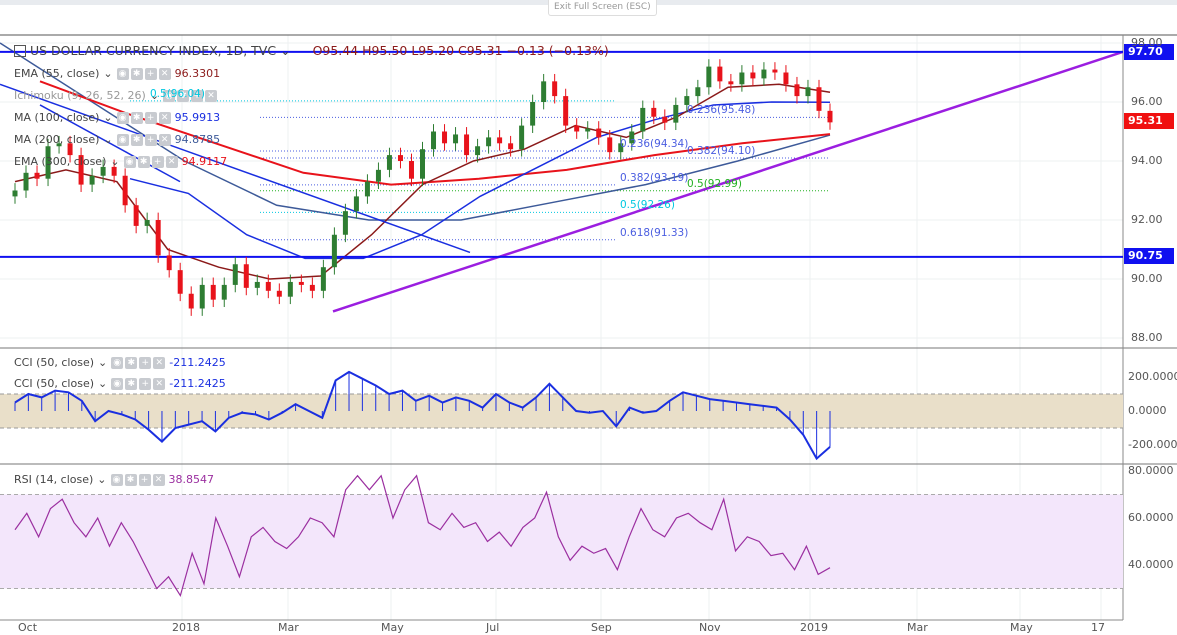  What do you see at coordinates (1021, 627) in the screenshot?
I see `x-tick-label: May` at bounding box center [1021, 627].